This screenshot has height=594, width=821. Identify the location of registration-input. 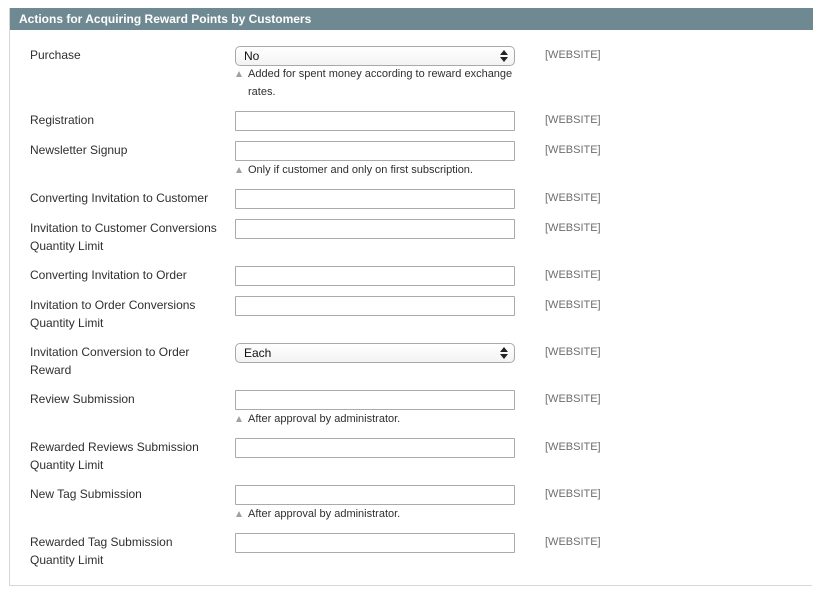
(375, 121).